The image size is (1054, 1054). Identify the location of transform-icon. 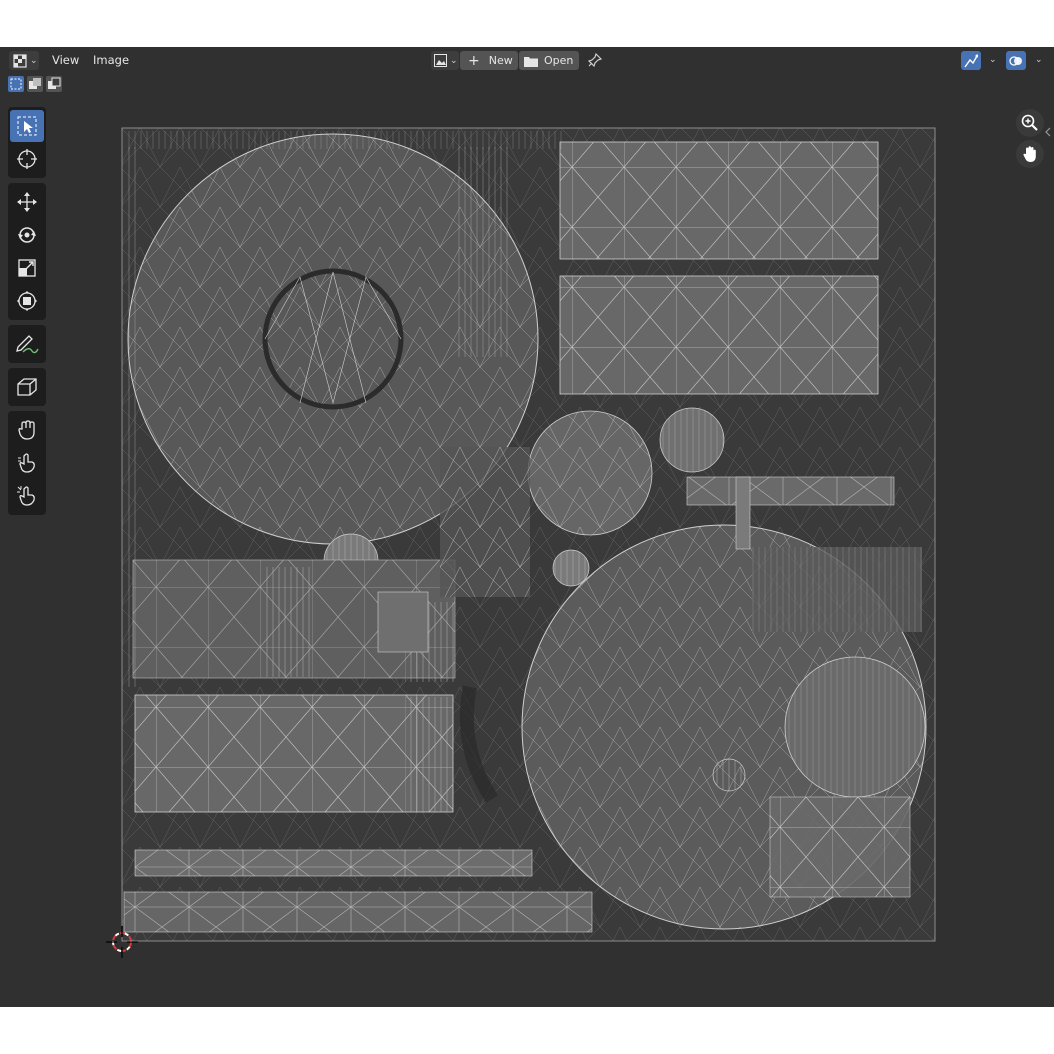
(27, 301).